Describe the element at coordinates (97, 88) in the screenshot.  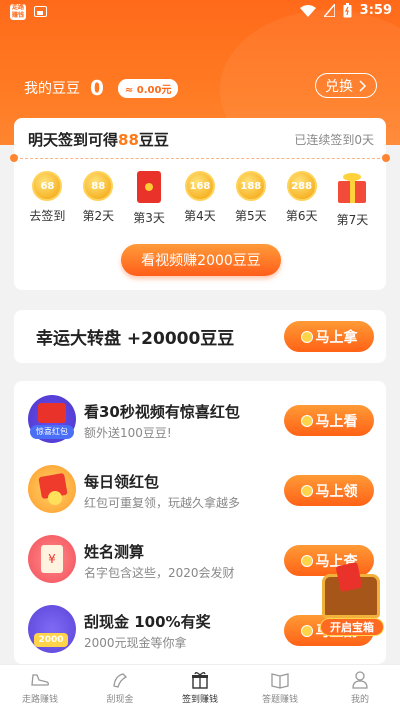
I see `bean-count: 0` at that location.